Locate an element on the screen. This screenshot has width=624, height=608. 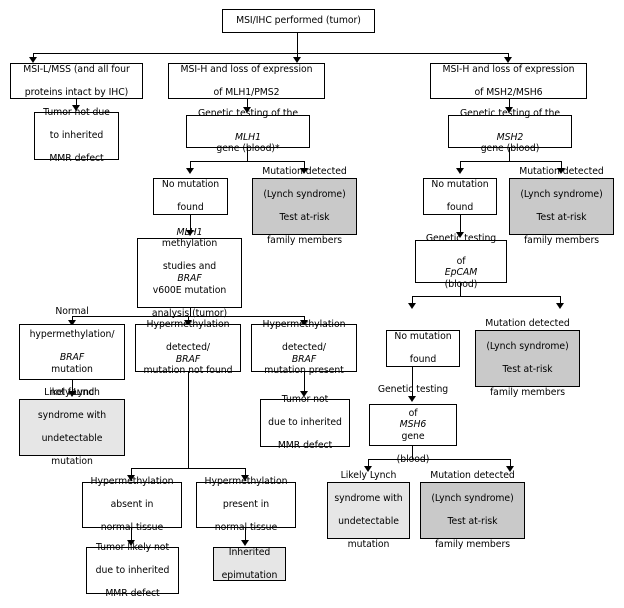
arrow-mlh1-nomut is located at coordinates (190, 171).